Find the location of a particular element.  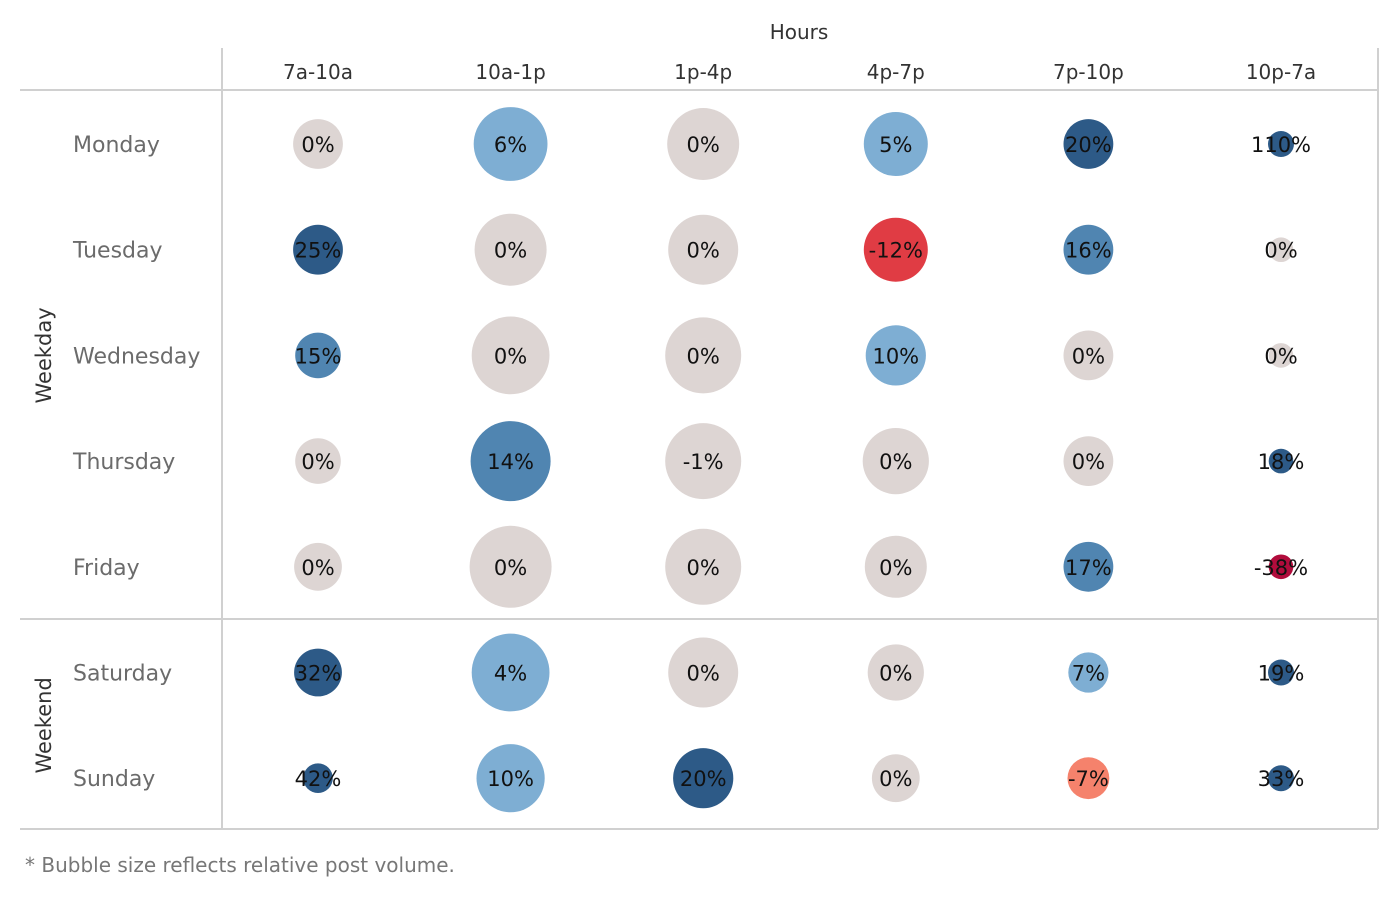

column-header: 4p-7p is located at coordinates (896, 72).